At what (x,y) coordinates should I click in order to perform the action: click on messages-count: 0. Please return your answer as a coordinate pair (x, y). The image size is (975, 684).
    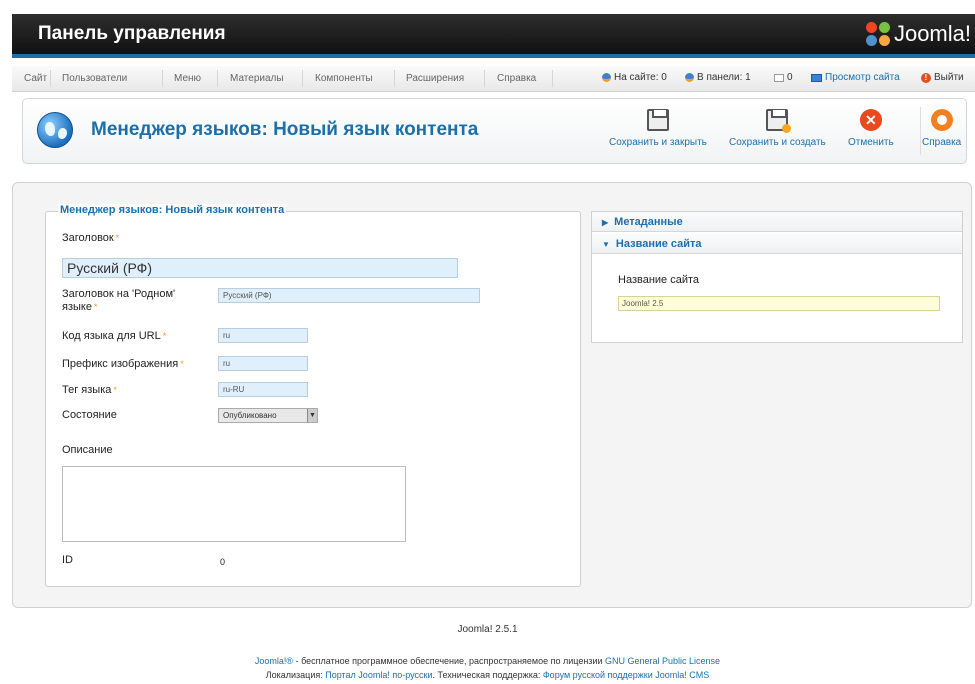
    Looking at the image, I should click on (790, 77).